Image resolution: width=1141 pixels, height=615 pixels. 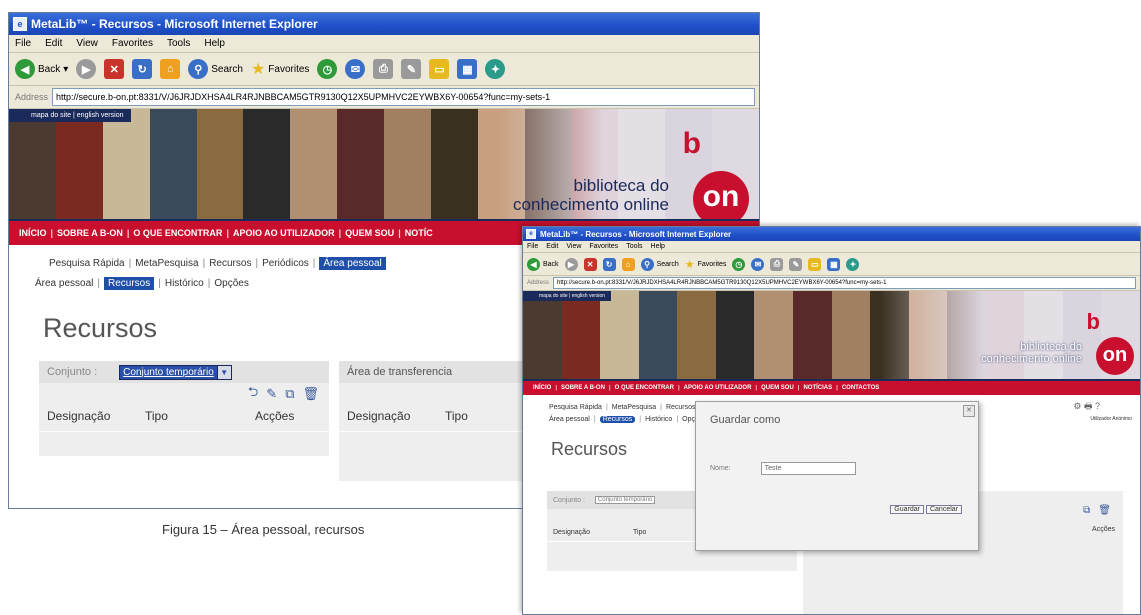 I want to click on transfer-col-designacao: Designação, so click(x=379, y=416).